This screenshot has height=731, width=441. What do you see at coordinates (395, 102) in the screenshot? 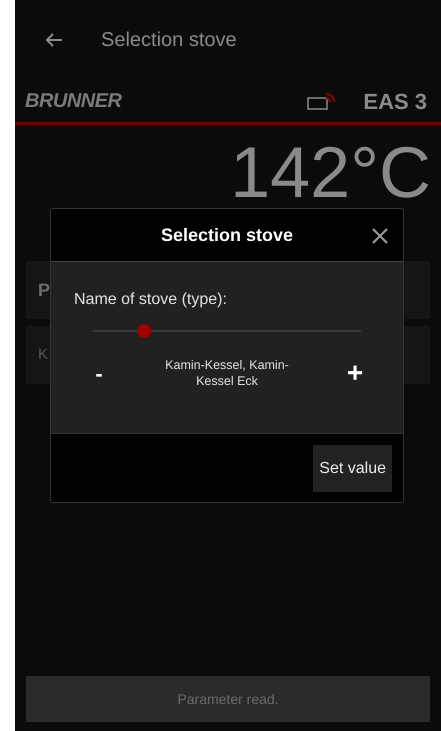
I see `device-name: EAS 3` at bounding box center [395, 102].